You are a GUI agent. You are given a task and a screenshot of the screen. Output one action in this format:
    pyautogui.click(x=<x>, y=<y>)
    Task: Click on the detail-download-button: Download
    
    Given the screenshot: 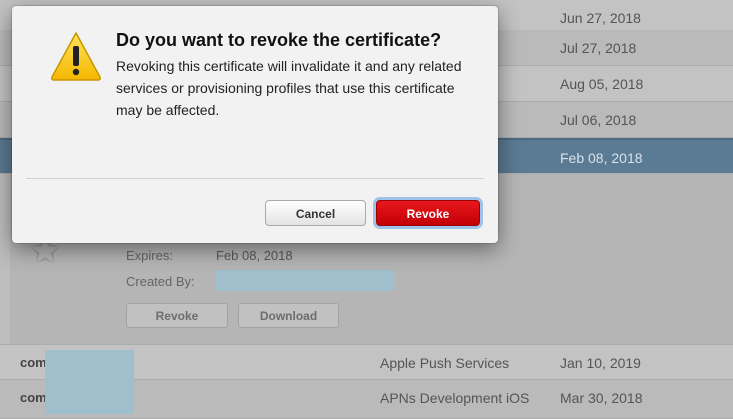 What is the action you would take?
    pyautogui.click(x=288, y=315)
    